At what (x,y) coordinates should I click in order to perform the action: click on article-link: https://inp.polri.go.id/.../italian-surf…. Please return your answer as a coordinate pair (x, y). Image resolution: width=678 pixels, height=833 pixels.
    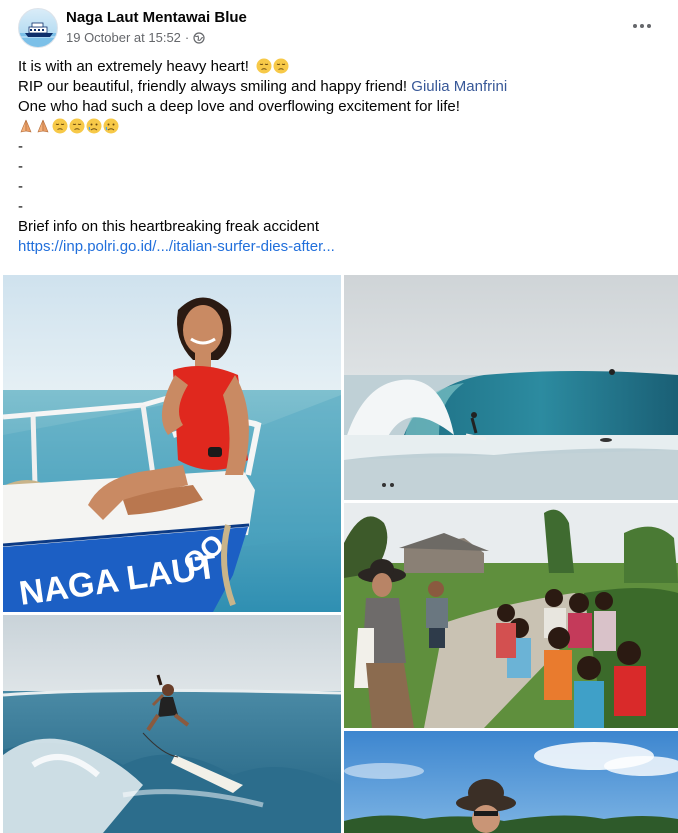
    Looking at the image, I should click on (176, 246).